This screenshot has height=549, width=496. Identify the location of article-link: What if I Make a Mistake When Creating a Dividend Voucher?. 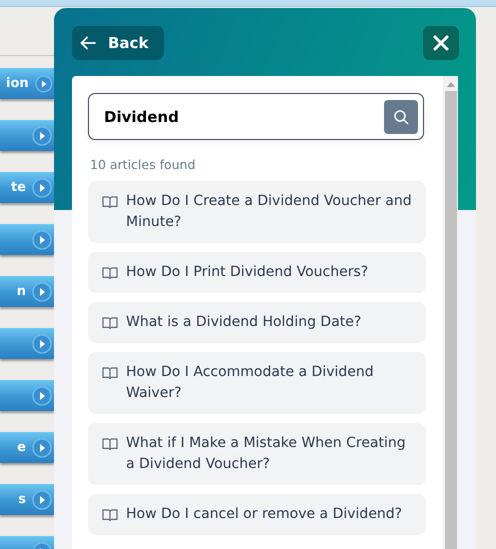
(257, 454).